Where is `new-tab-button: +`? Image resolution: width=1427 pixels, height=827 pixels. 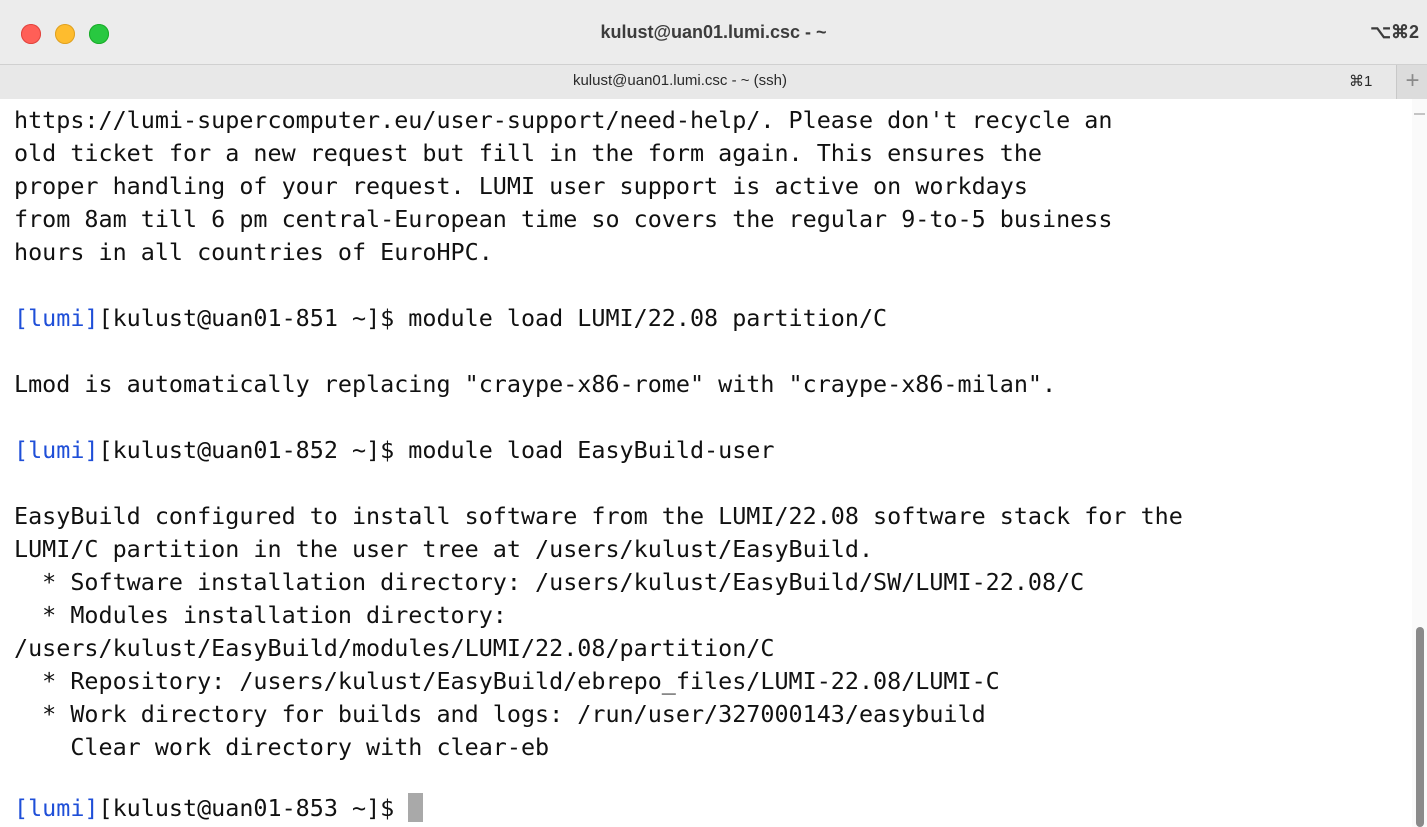 new-tab-button: + is located at coordinates (1411, 82).